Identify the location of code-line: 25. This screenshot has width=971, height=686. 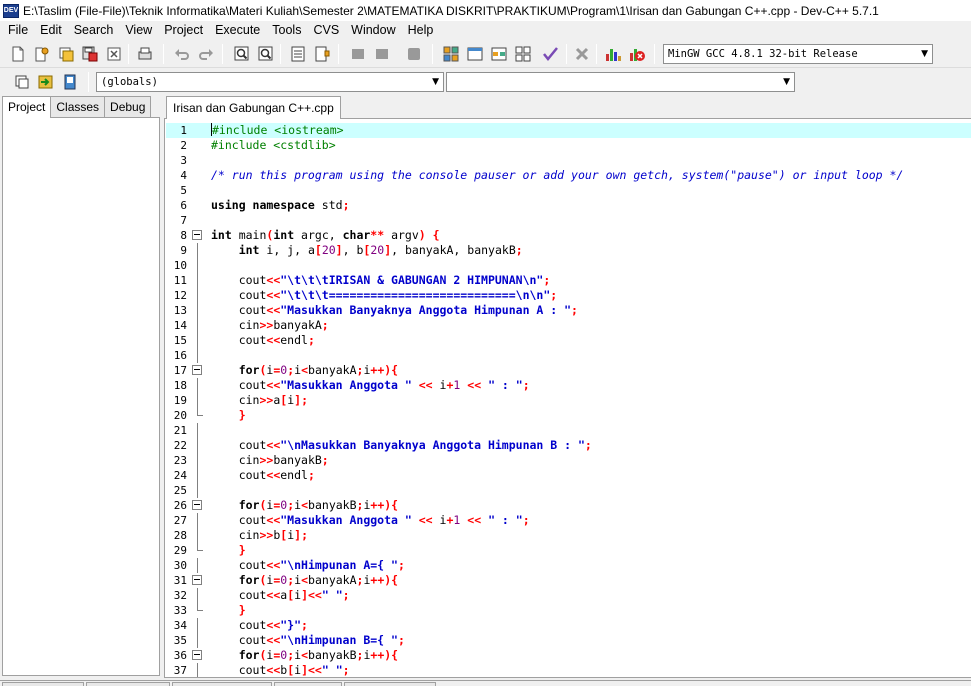
(568, 490).